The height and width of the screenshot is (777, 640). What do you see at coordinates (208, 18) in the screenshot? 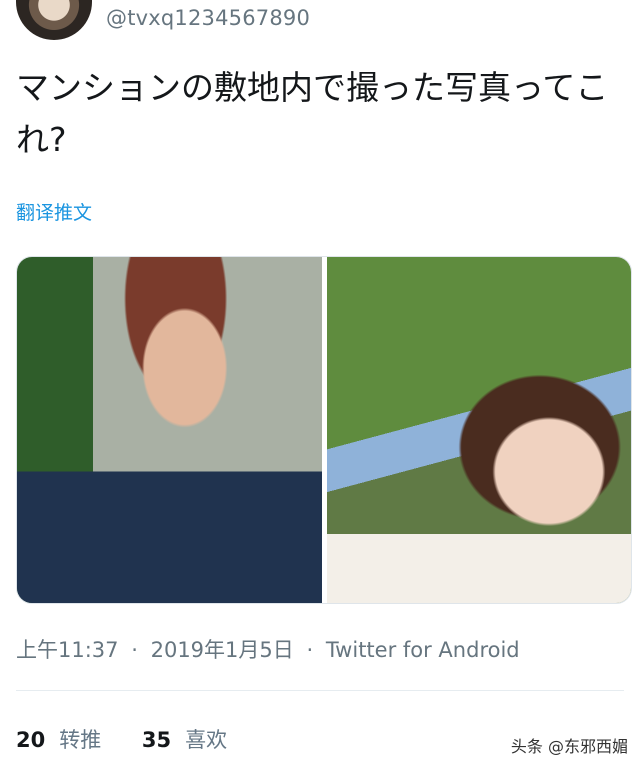
I see `user-handle: @tvxq1234567890` at bounding box center [208, 18].